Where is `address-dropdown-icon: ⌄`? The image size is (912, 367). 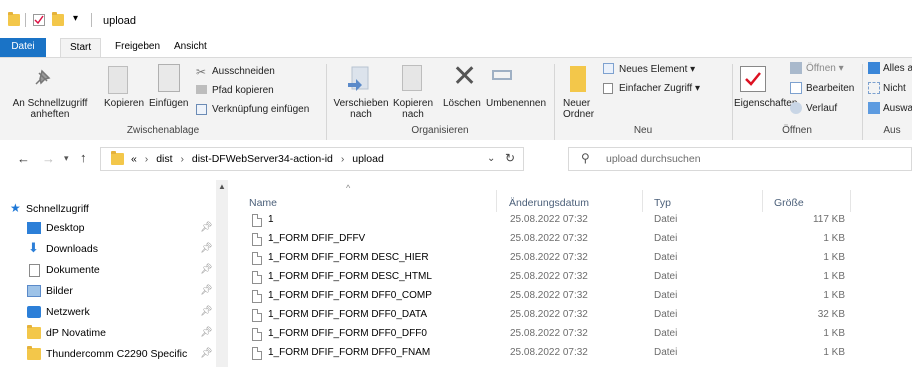 address-dropdown-icon: ⌄ is located at coordinates (491, 158).